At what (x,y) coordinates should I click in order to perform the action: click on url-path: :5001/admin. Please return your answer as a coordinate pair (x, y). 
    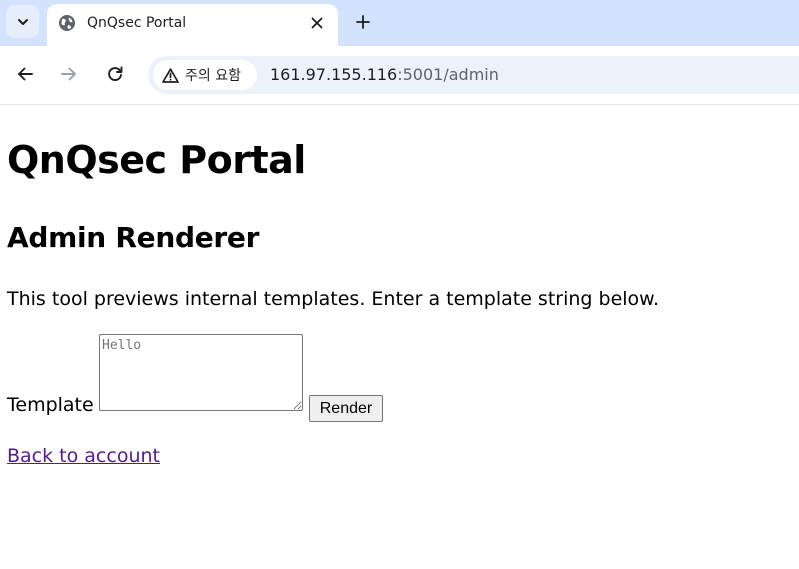
    Looking at the image, I should click on (448, 74).